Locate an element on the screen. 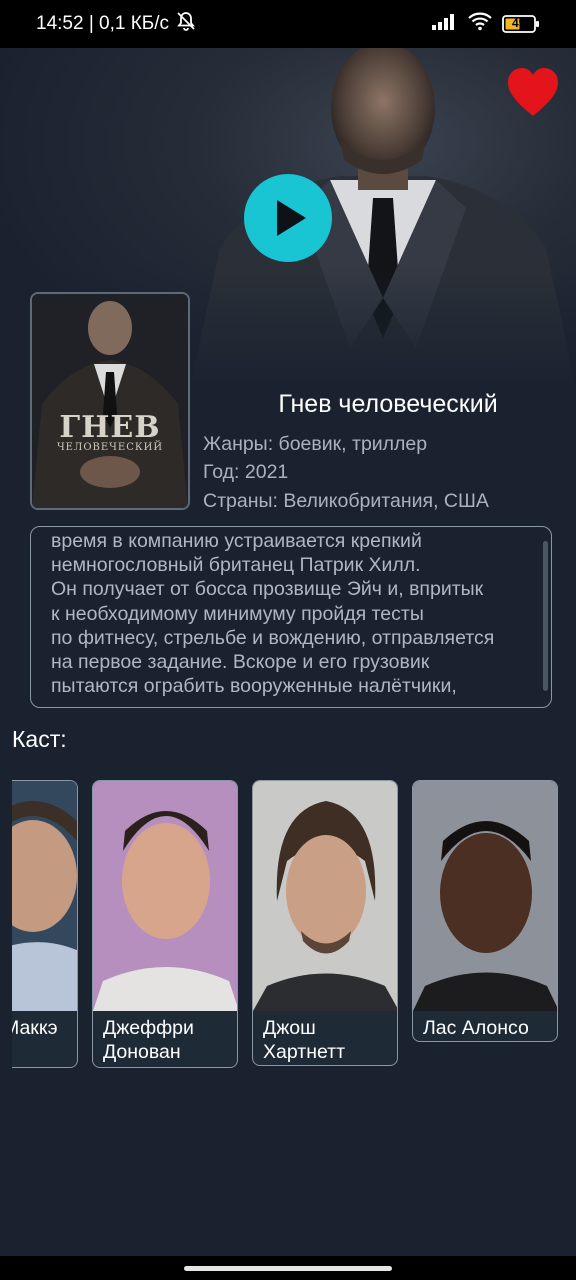 This screenshot has width=576, height=1280. signal-icon is located at coordinates (445, 24).